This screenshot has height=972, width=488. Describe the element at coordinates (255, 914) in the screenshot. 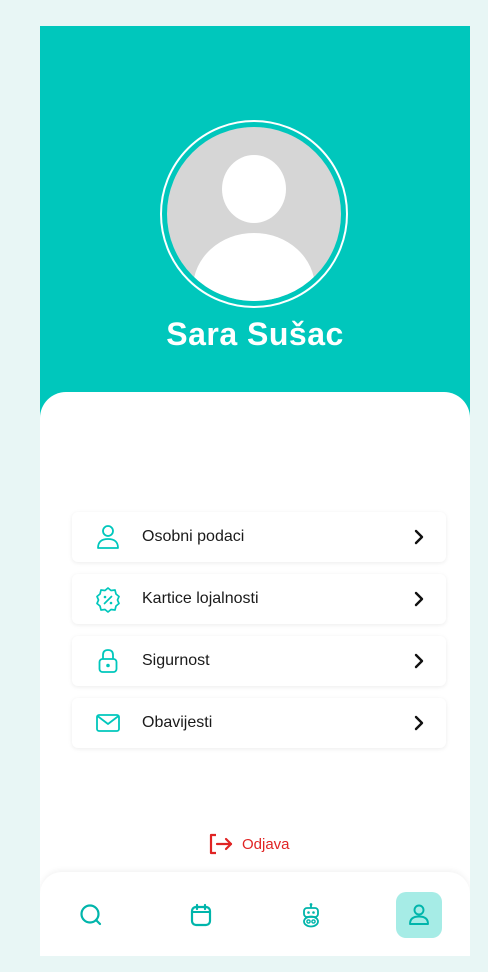

I see `bottom-tab-bar` at that location.